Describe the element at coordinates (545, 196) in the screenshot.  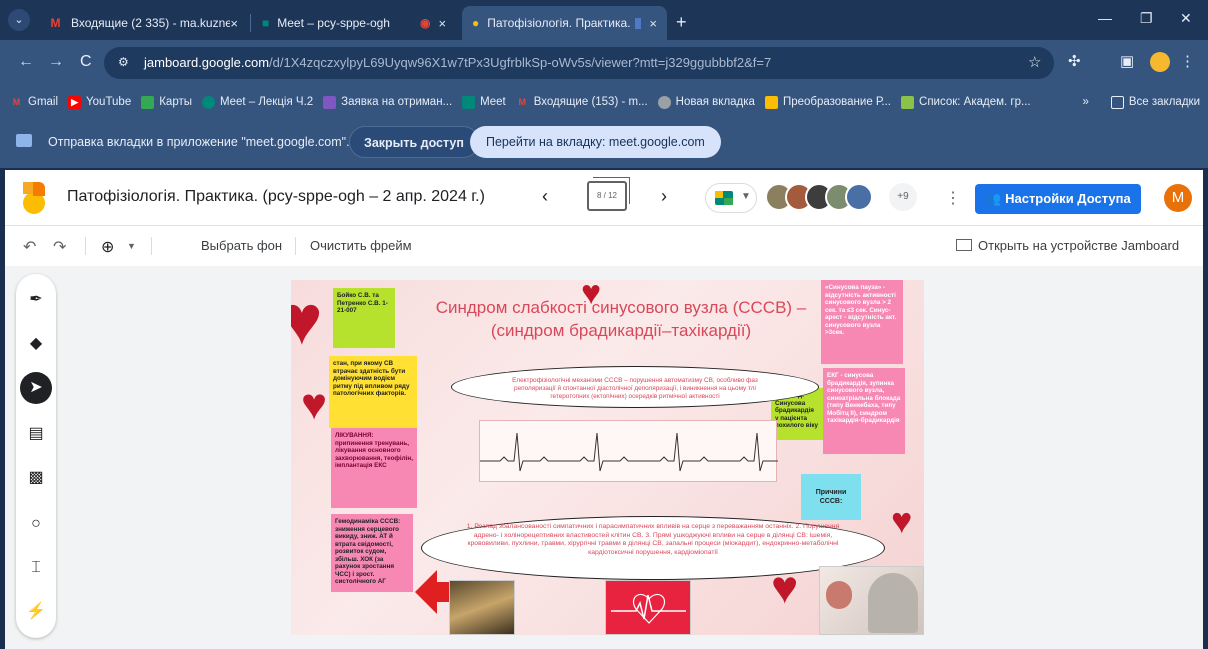
I see `previous-frame-icon: ‹` at that location.